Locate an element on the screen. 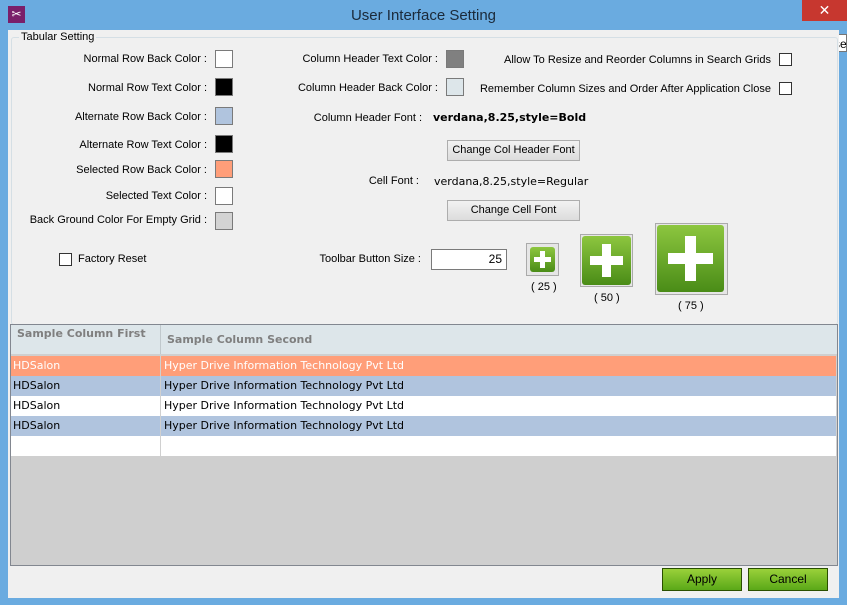 This screenshot has width=847, height=605. plus-preview-small-frame is located at coordinates (542, 259).